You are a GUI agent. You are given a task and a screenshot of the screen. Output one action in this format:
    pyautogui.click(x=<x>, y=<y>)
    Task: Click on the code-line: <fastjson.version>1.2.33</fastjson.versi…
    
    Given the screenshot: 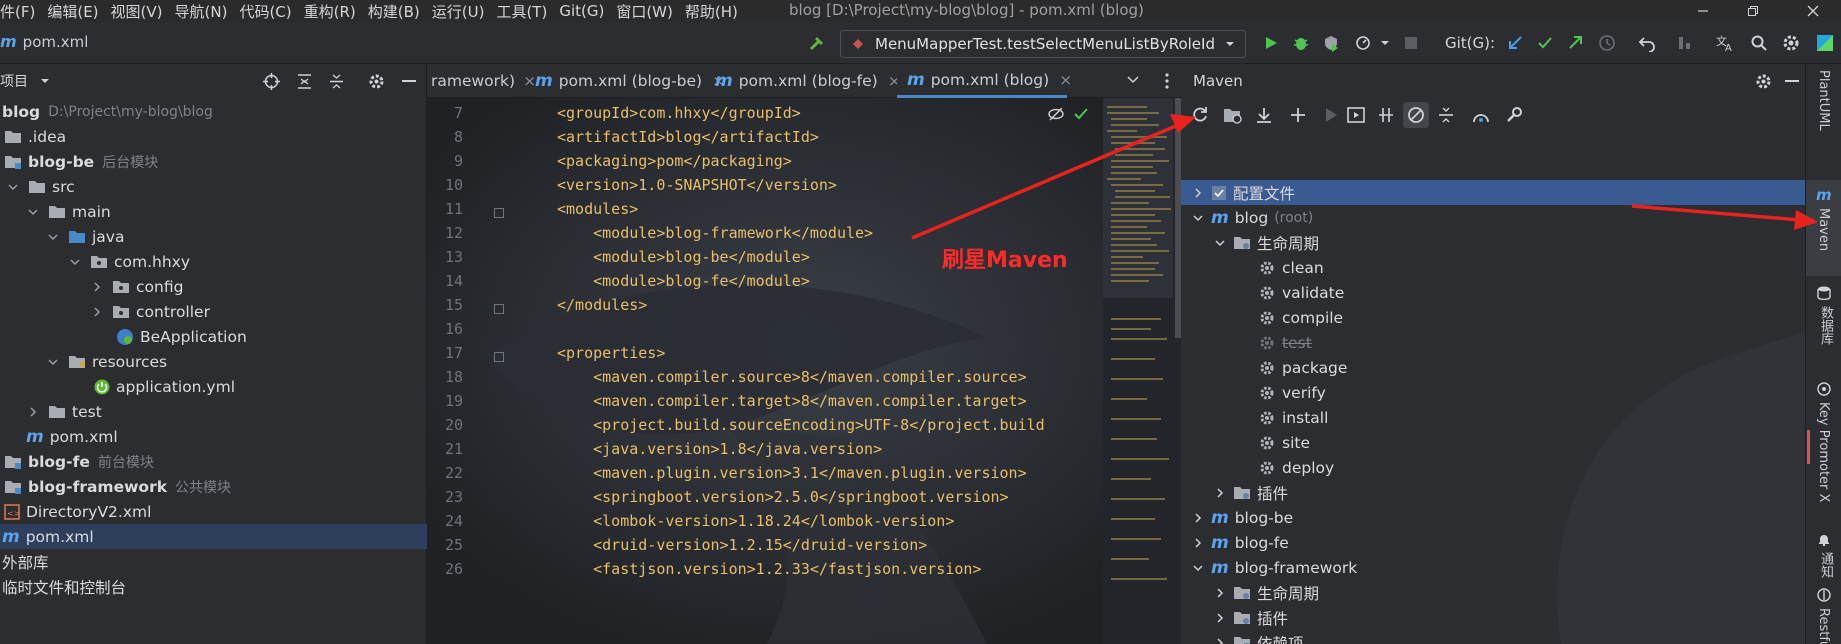 What is the action you would take?
    pyautogui.click(x=769, y=569)
    